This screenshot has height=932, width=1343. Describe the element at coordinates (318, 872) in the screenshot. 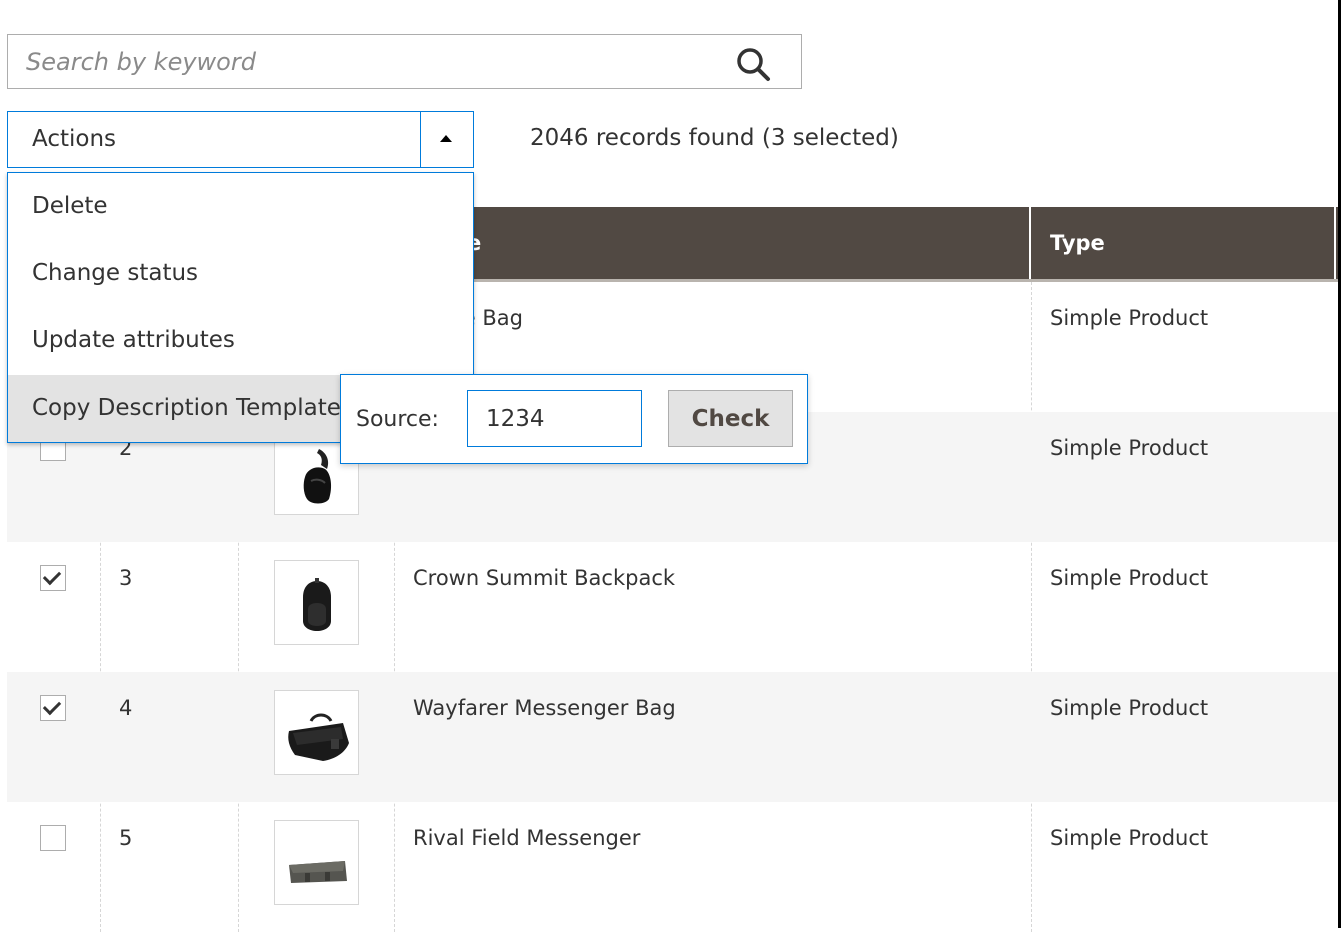

I see `field-messenger-image` at that location.